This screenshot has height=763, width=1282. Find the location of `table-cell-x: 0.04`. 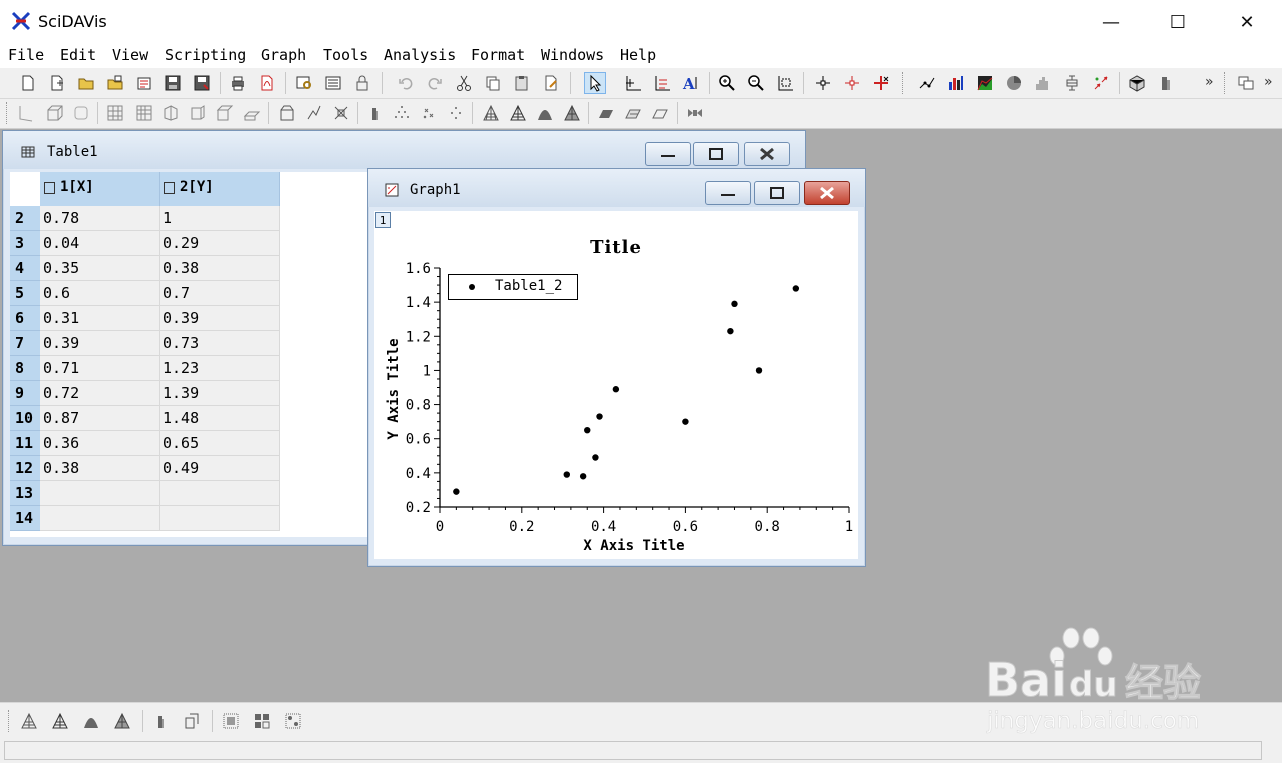

table-cell-x: 0.04 is located at coordinates (100, 243).